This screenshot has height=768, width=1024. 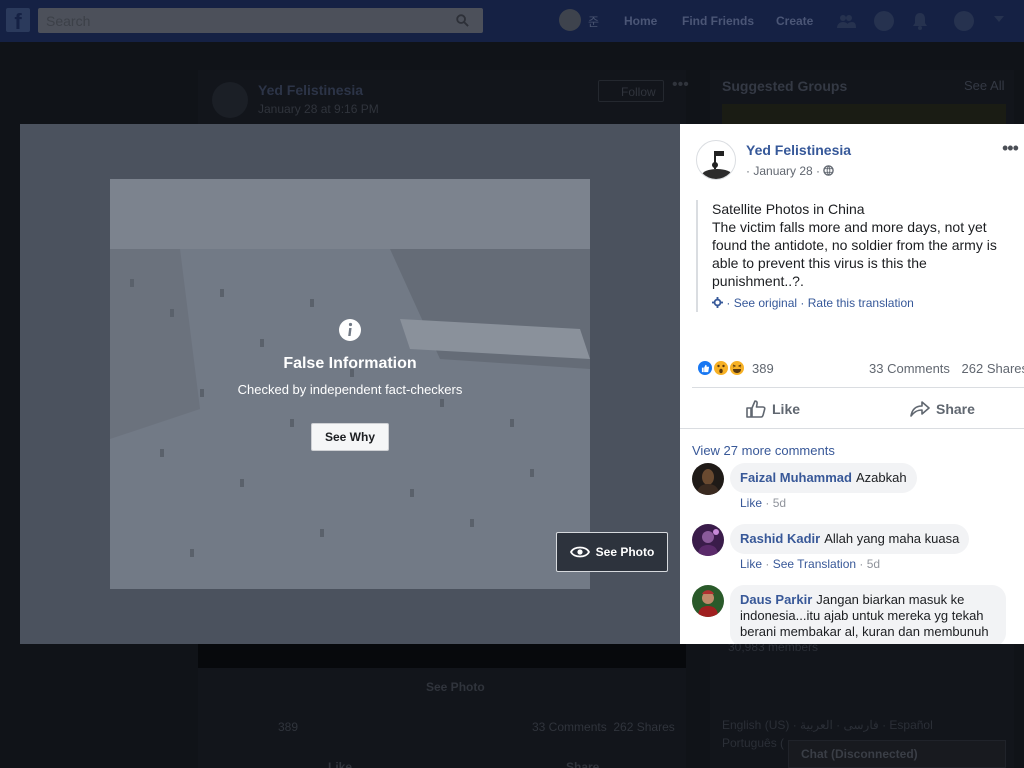 What do you see at coordinates (756, 409) in the screenshot?
I see `thumbs-up-icon` at bounding box center [756, 409].